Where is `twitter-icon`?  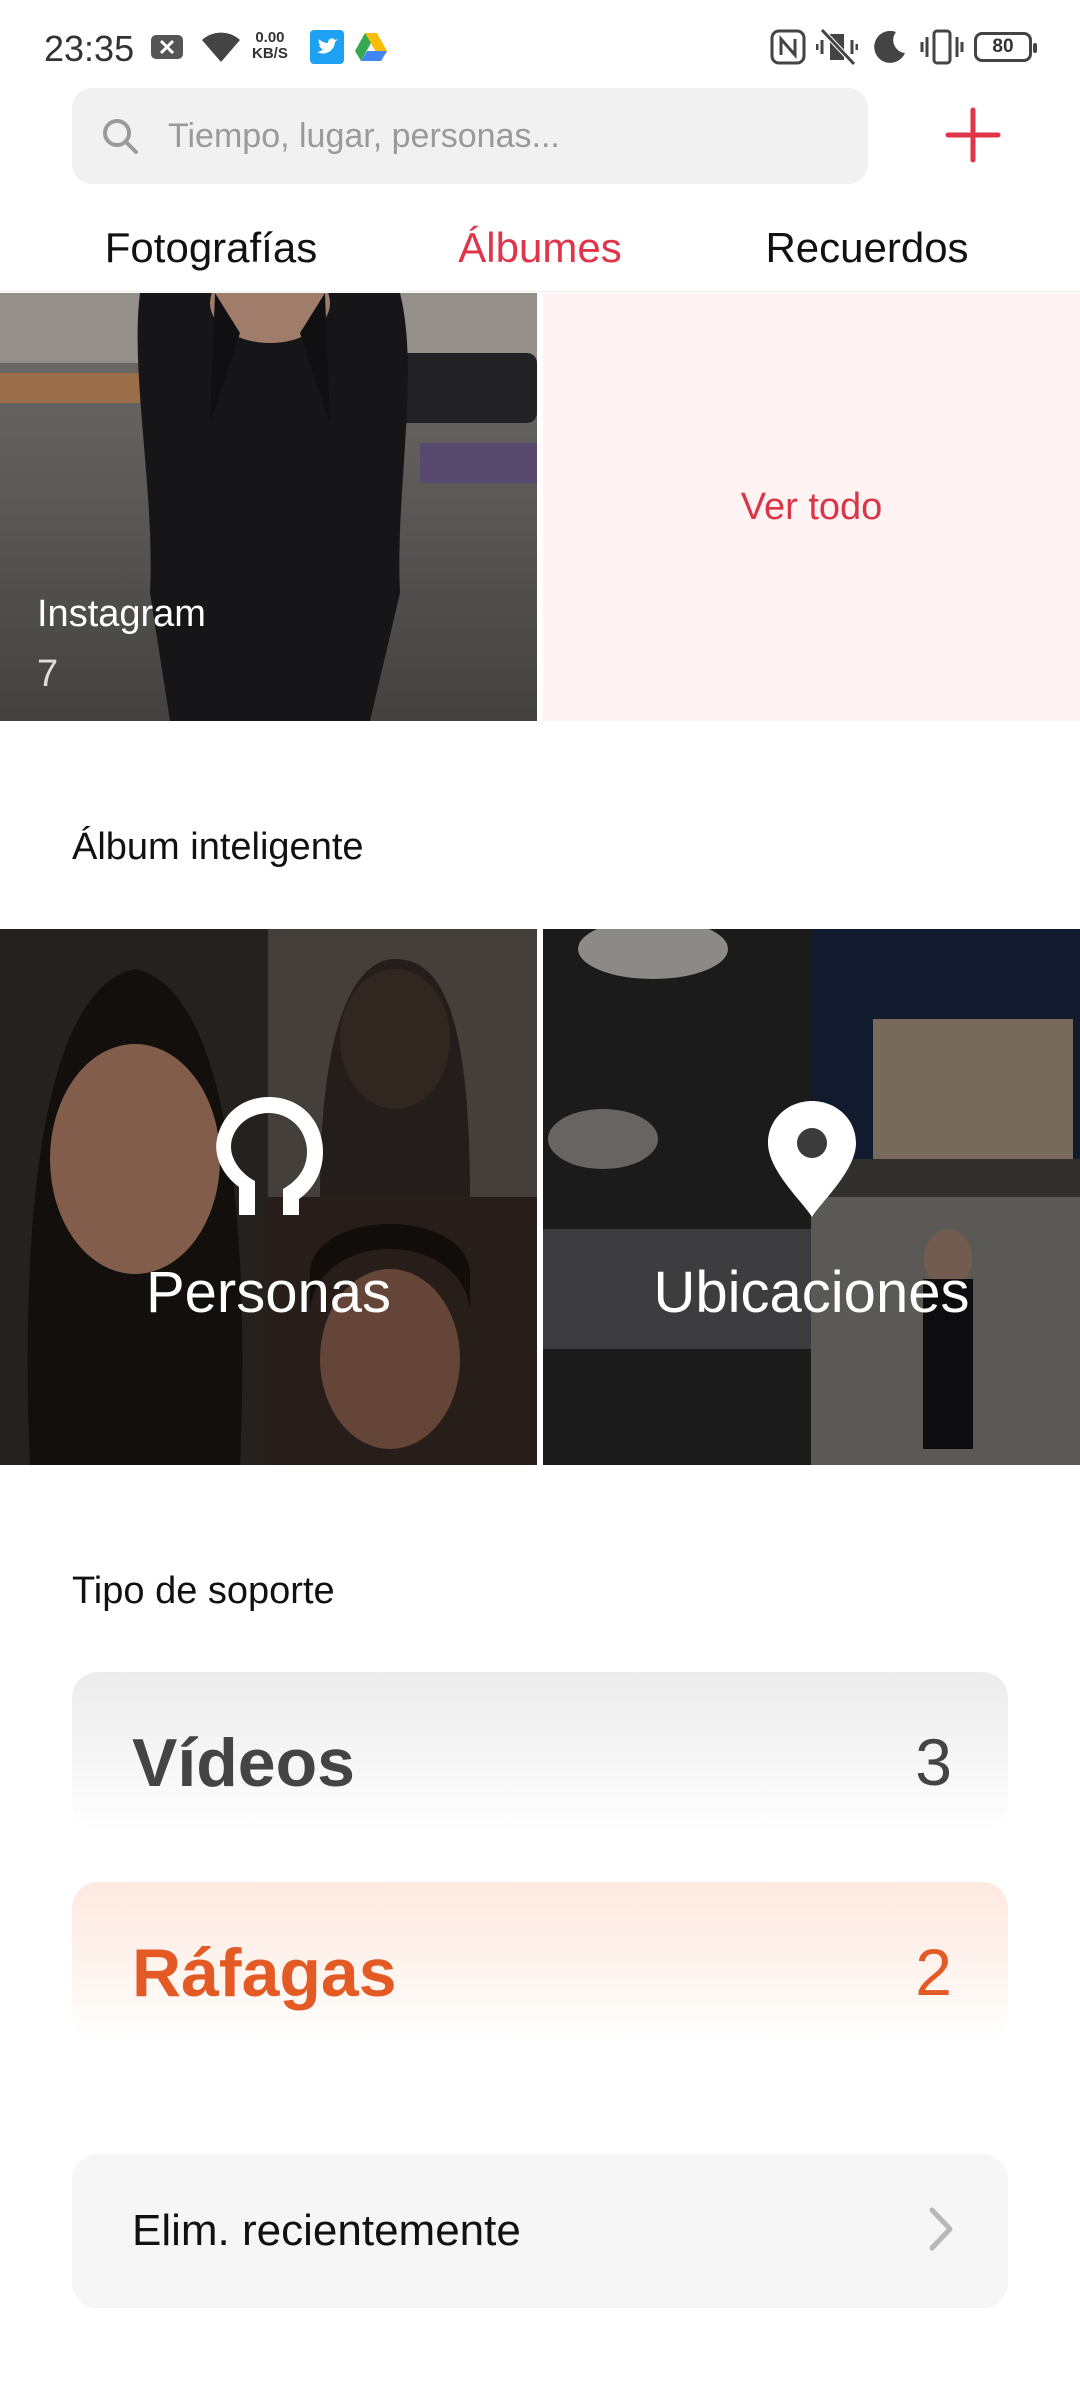
twitter-icon is located at coordinates (327, 47).